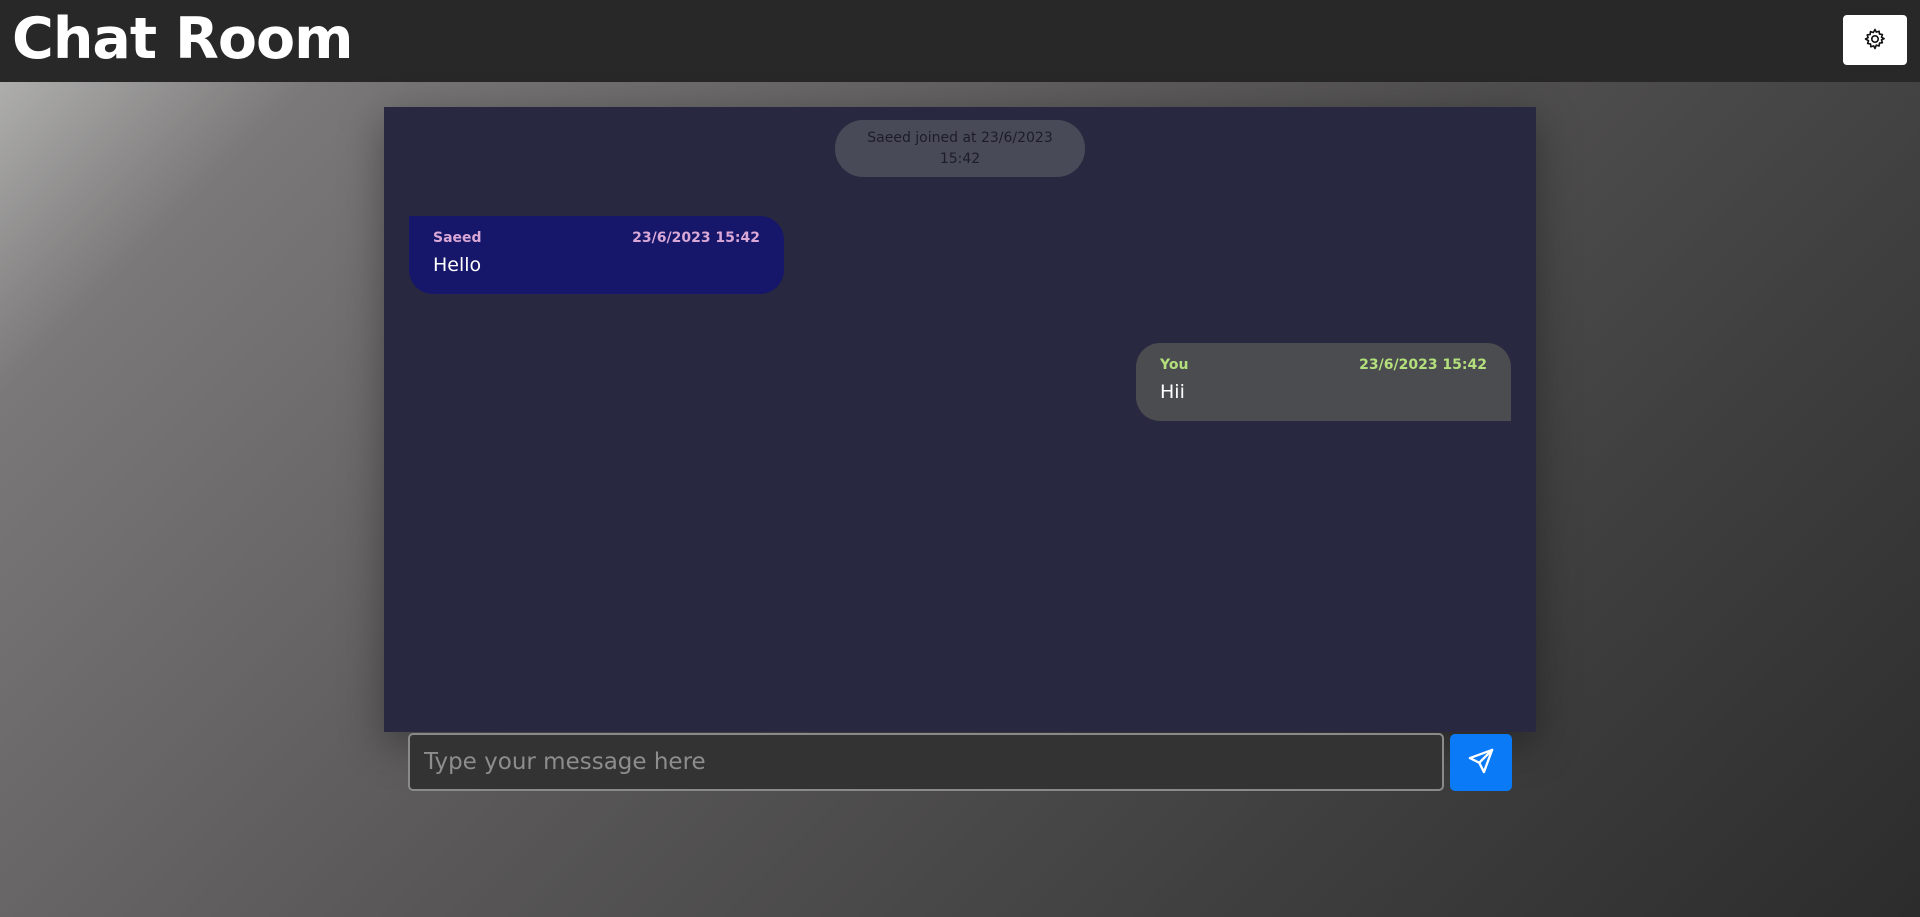 The width and height of the screenshot is (1920, 917). What do you see at coordinates (1174, 365) in the screenshot?
I see `message-sender: You` at bounding box center [1174, 365].